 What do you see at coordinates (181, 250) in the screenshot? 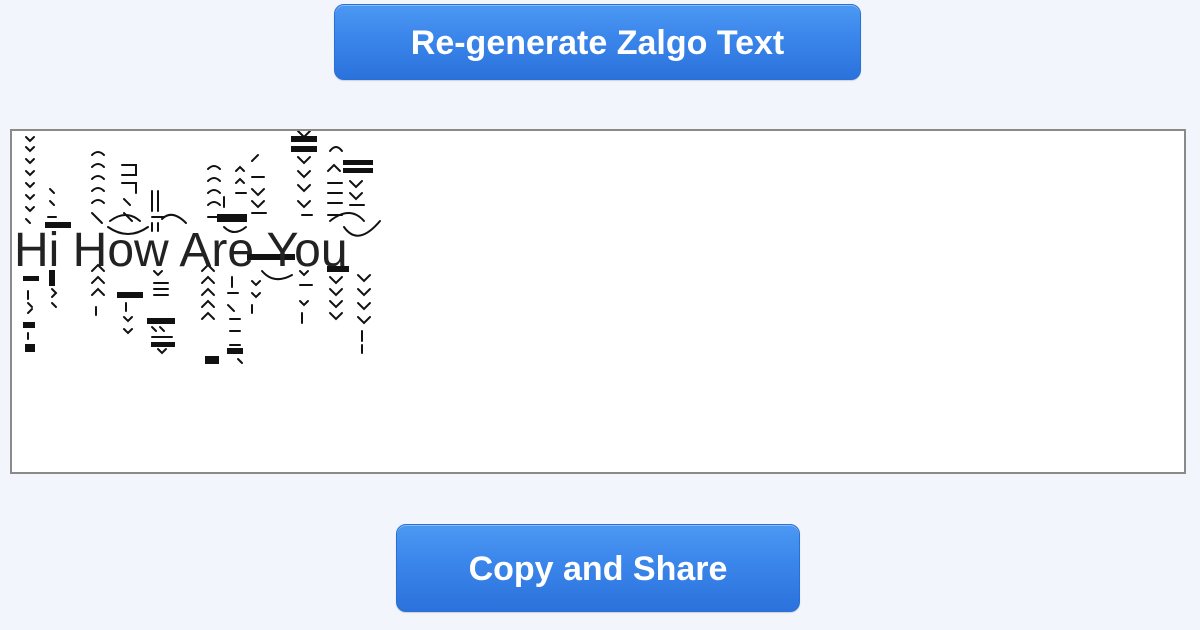
I see `zalgo-output-text: Hi How Are You` at bounding box center [181, 250].